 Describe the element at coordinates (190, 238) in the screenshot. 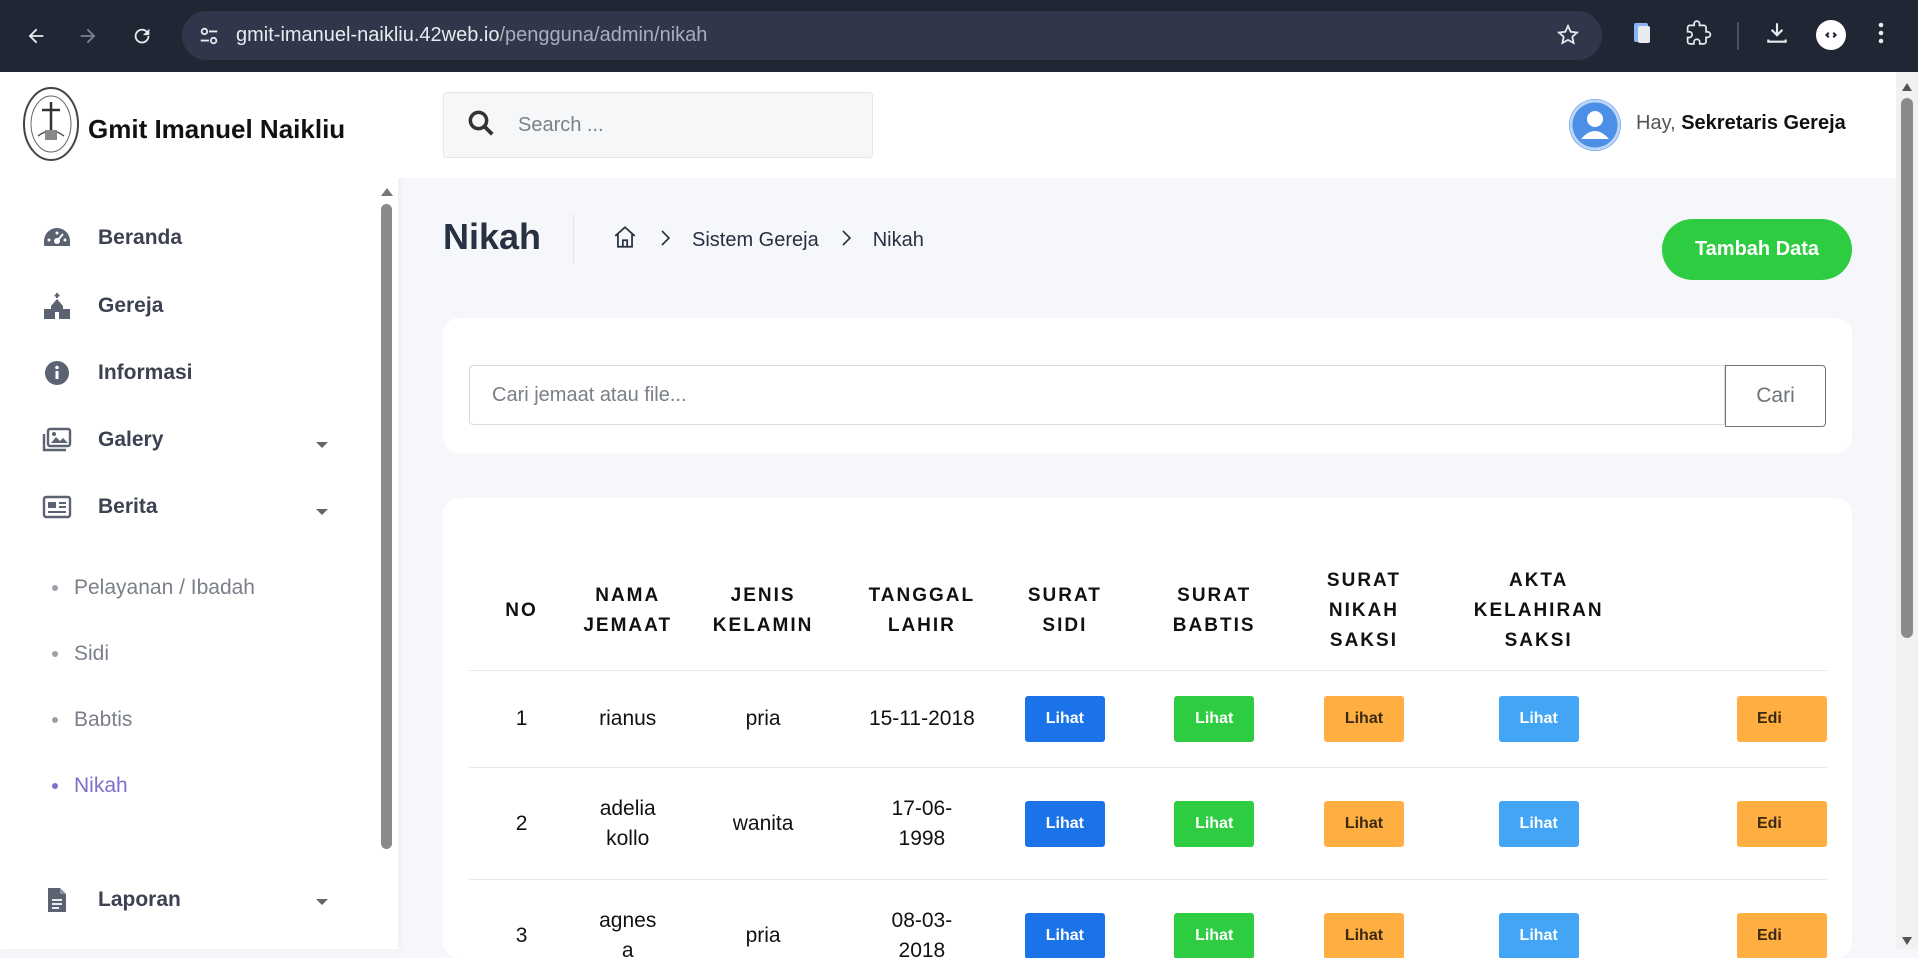

I see `sidebar-item-beranda: Beranda` at that location.